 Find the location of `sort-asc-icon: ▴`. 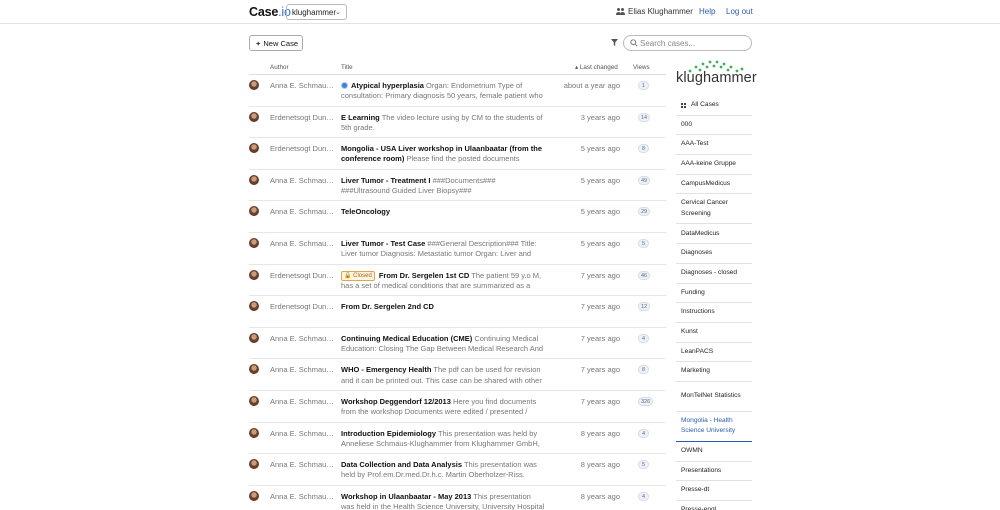

sort-asc-icon: ▴ is located at coordinates (577, 67).